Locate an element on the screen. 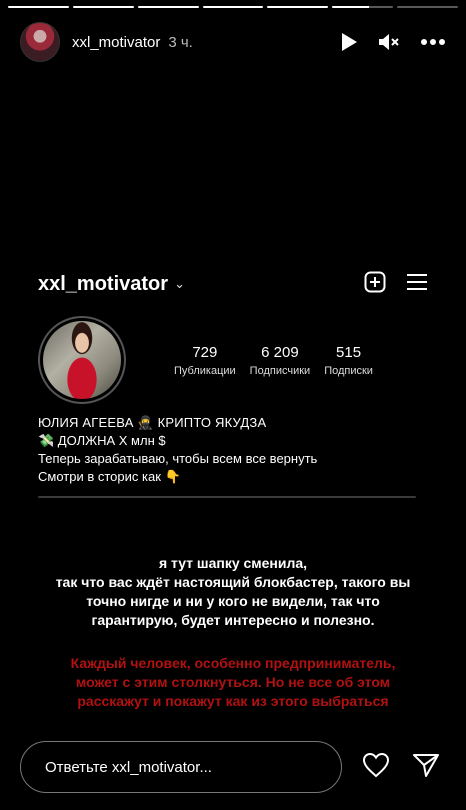  send-icon is located at coordinates (426, 767).